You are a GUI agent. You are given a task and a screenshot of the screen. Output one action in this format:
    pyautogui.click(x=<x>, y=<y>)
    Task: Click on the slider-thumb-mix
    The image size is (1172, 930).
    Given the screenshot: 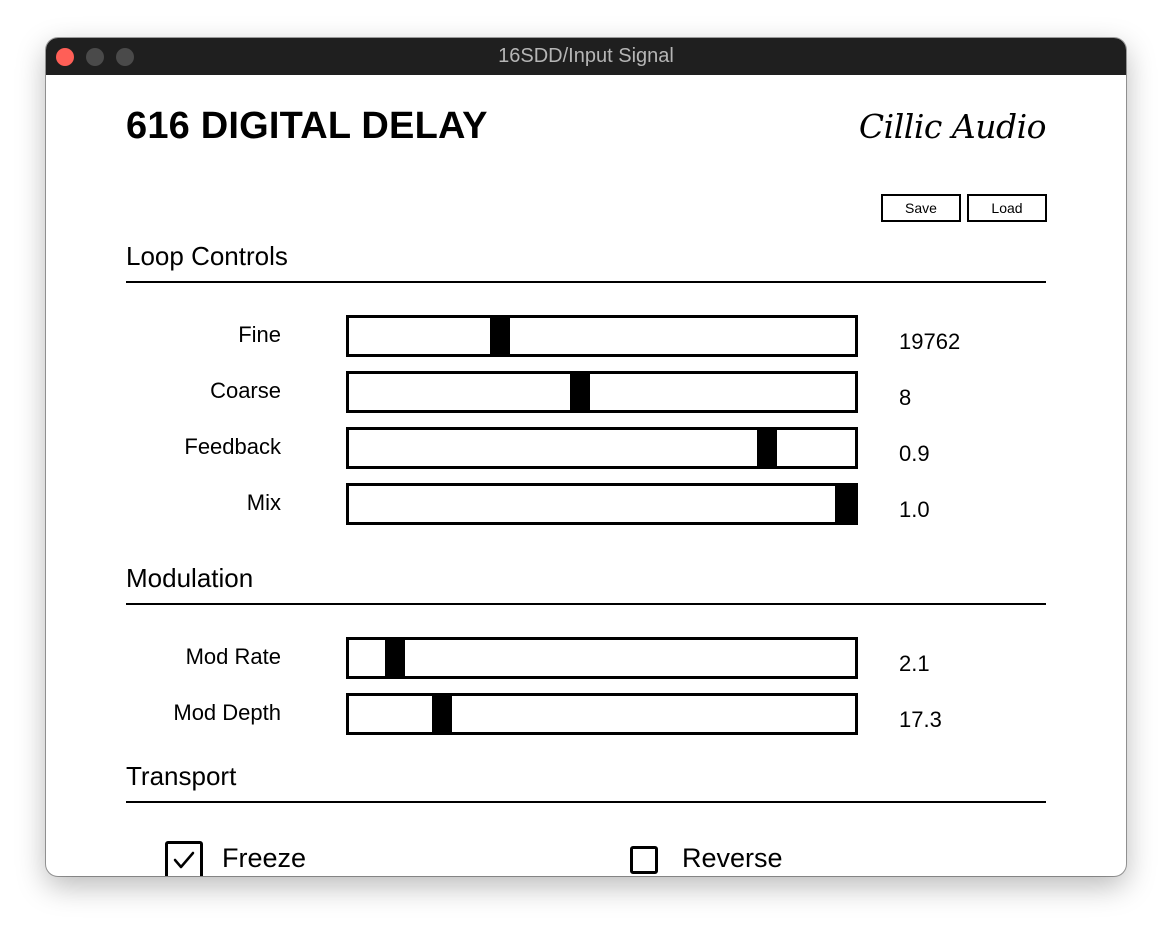 What is the action you would take?
    pyautogui.click(x=845, y=504)
    